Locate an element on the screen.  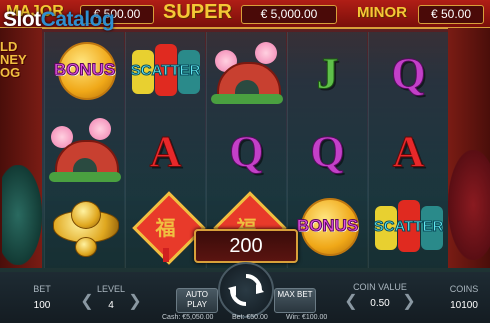
level-value: 4 is located at coordinates (111, 305).